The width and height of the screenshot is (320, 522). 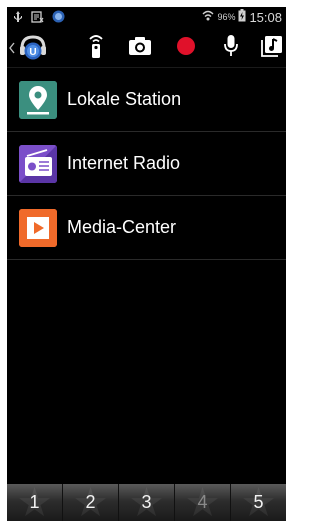 I want to click on preset-button-2: ★ 2, so click(x=91, y=502).